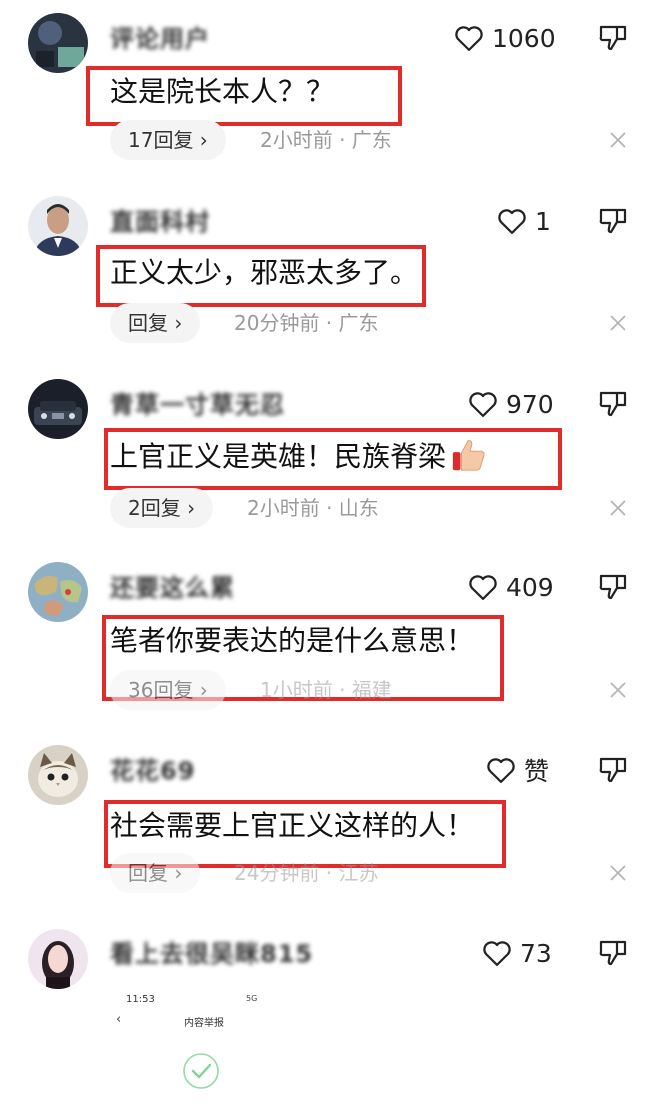 The height and width of the screenshot is (1108, 660). Describe the element at coordinates (536, 953) in the screenshot. I see `like-count: 73` at that location.